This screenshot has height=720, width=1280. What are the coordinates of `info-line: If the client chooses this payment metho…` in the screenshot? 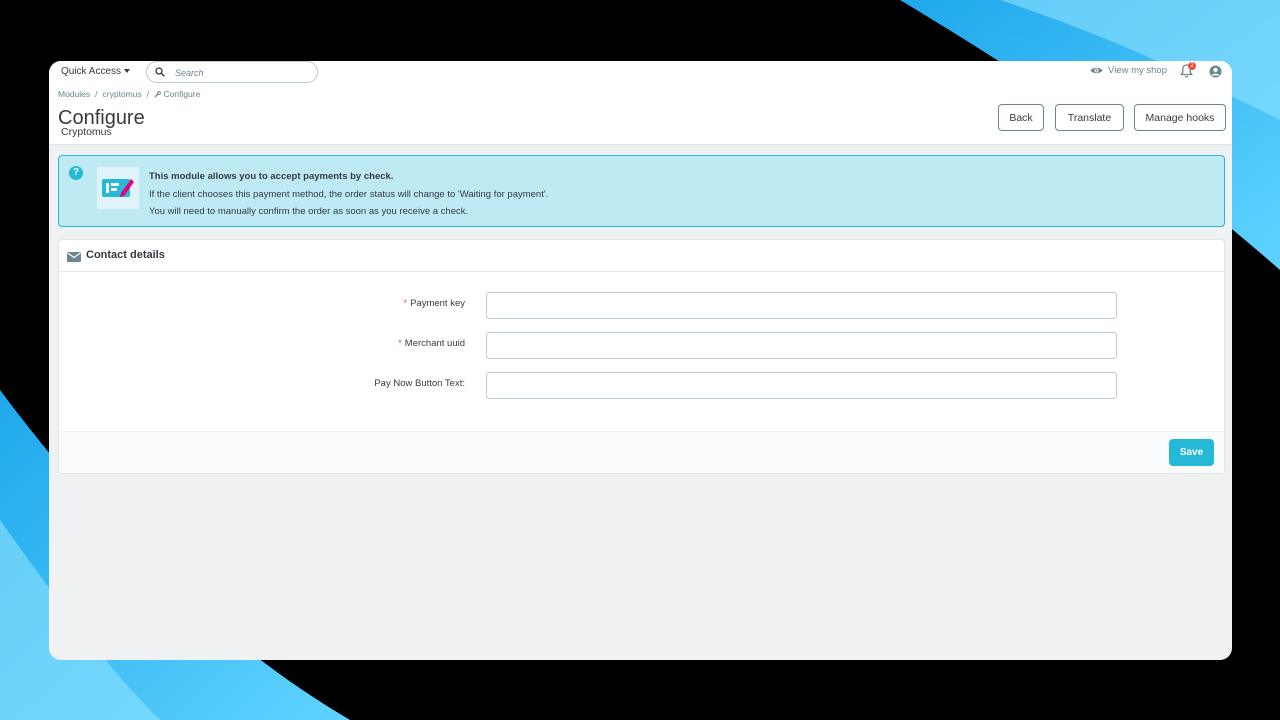 It's located at (349, 194).